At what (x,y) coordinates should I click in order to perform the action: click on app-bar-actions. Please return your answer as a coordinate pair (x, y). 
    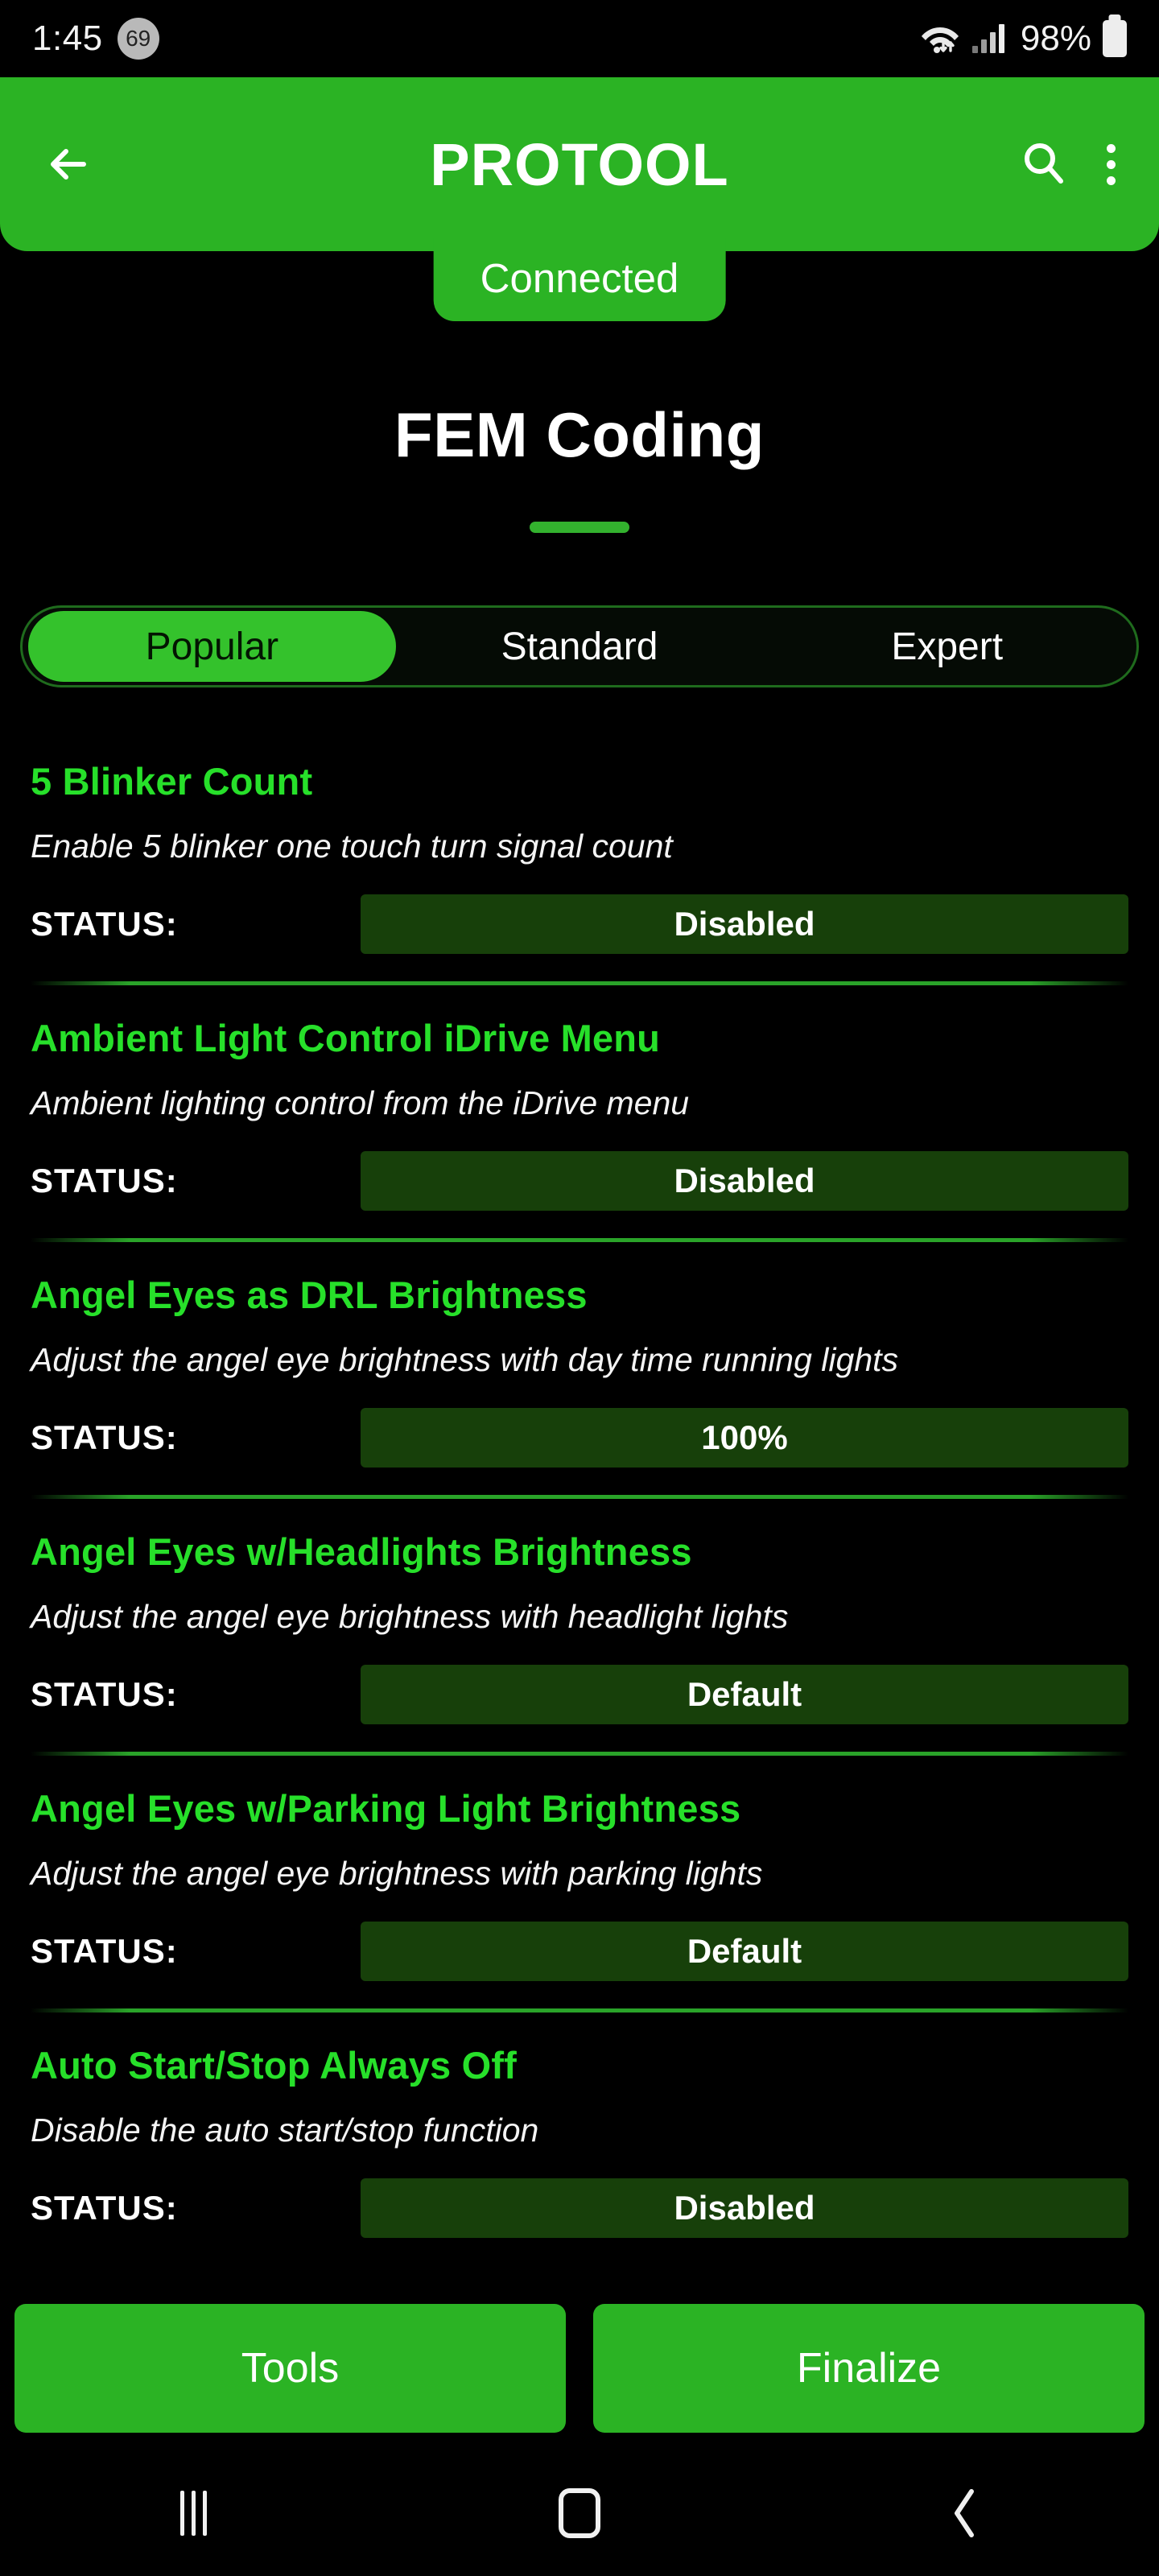
    Looking at the image, I should click on (1069, 165).